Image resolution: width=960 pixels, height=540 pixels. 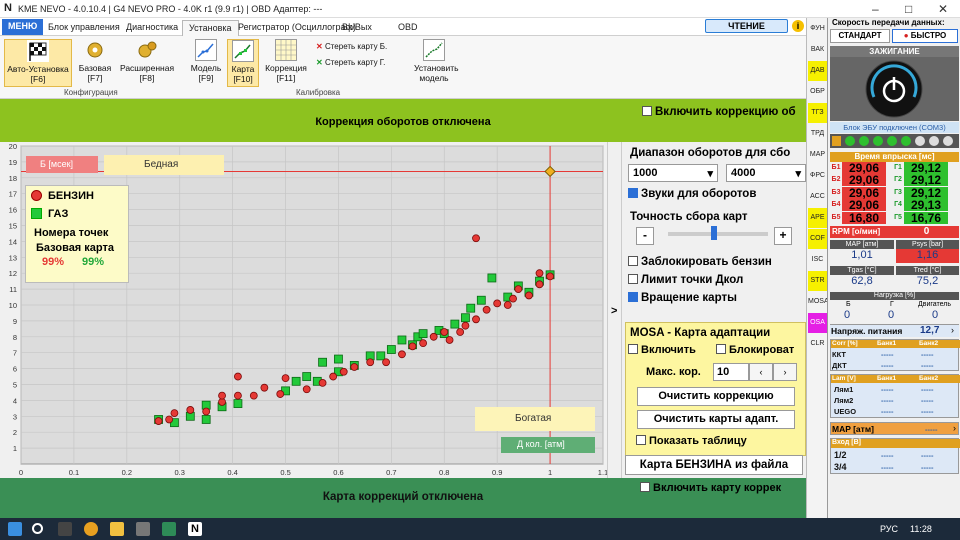 I want to click on rpm-to-select: 4000 ▾, so click(x=766, y=173).